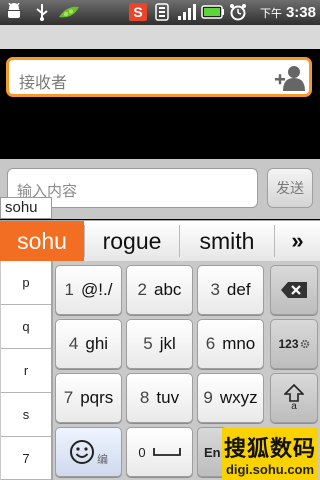  I want to click on side-key-r: r, so click(26, 371).